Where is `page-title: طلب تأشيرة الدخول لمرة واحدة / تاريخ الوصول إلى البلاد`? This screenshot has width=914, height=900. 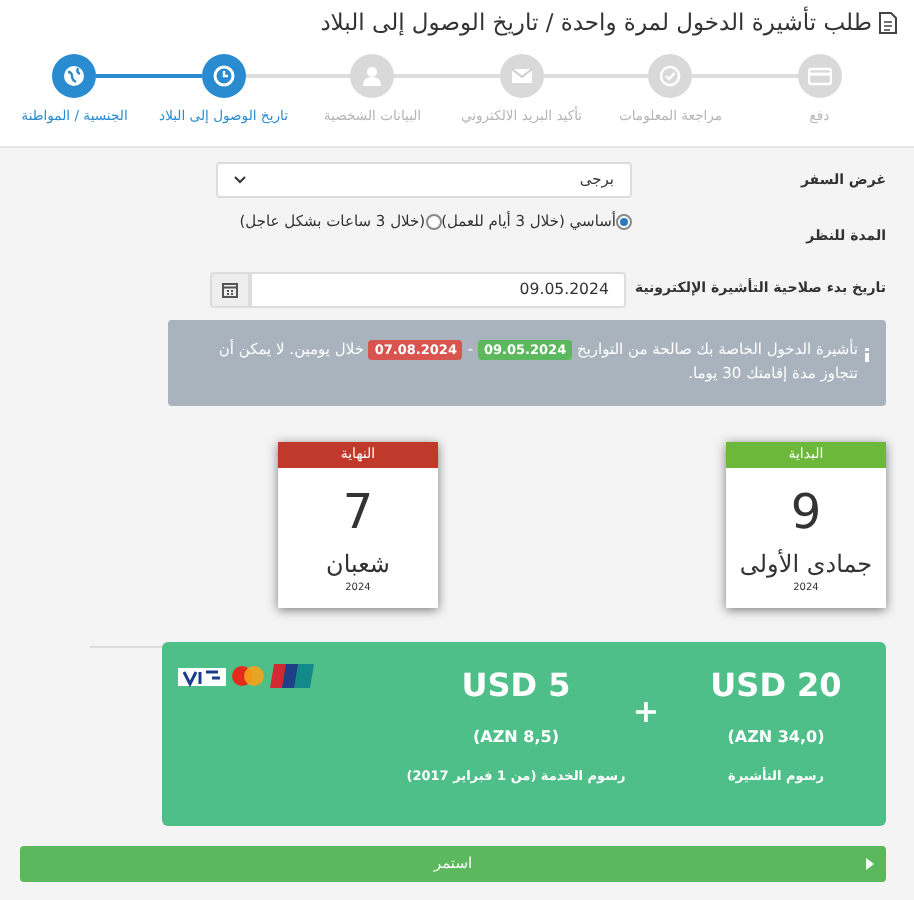 page-title: طلب تأشيرة الدخول لمرة واحدة / تاريخ الوصول إلى البلاد is located at coordinates (596, 23).